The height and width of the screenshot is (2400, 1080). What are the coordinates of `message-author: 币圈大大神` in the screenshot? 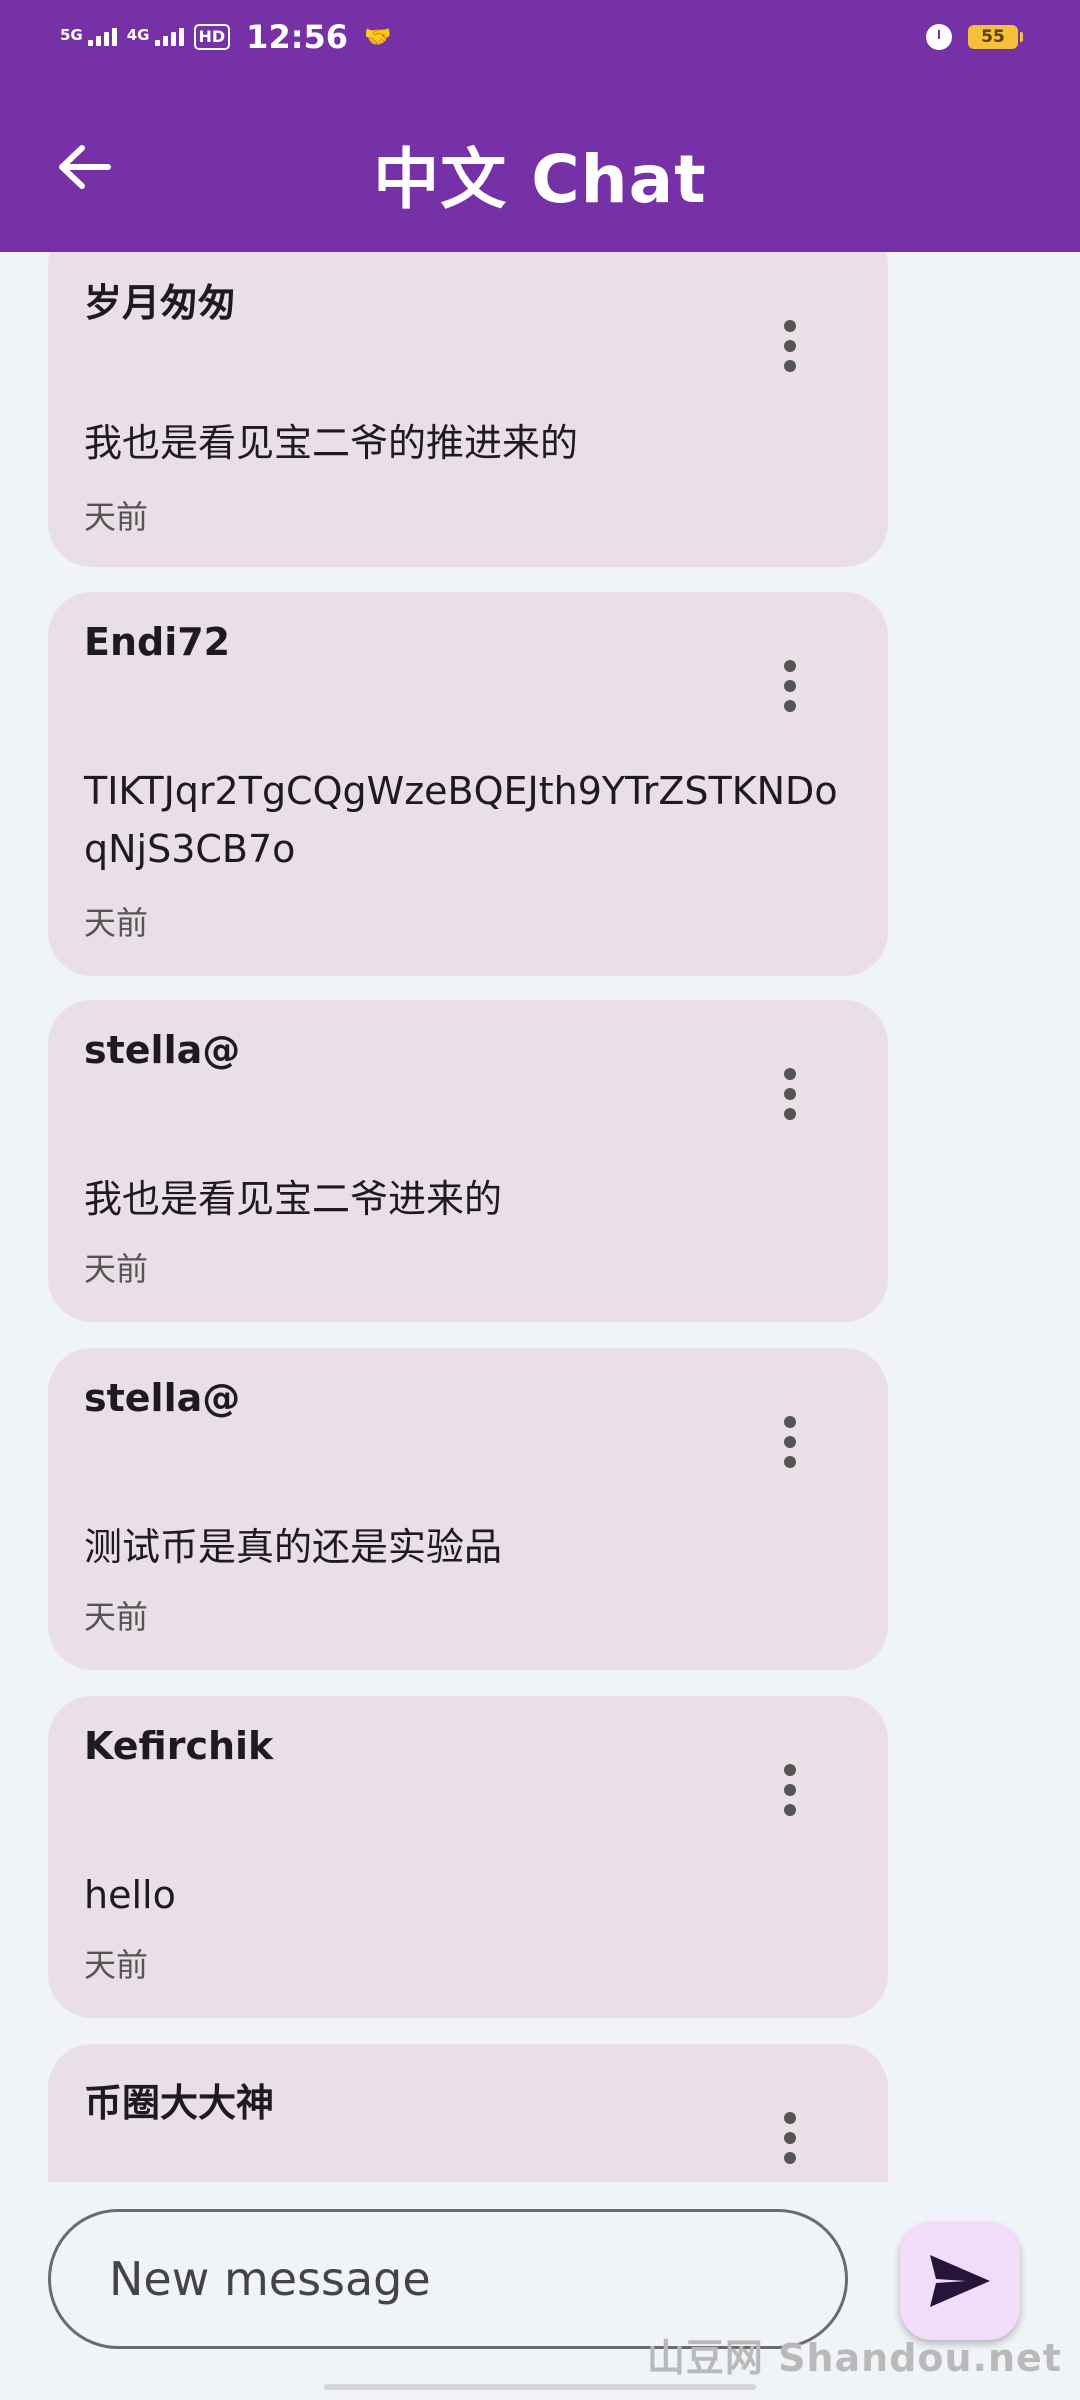 It's located at (179, 2103).